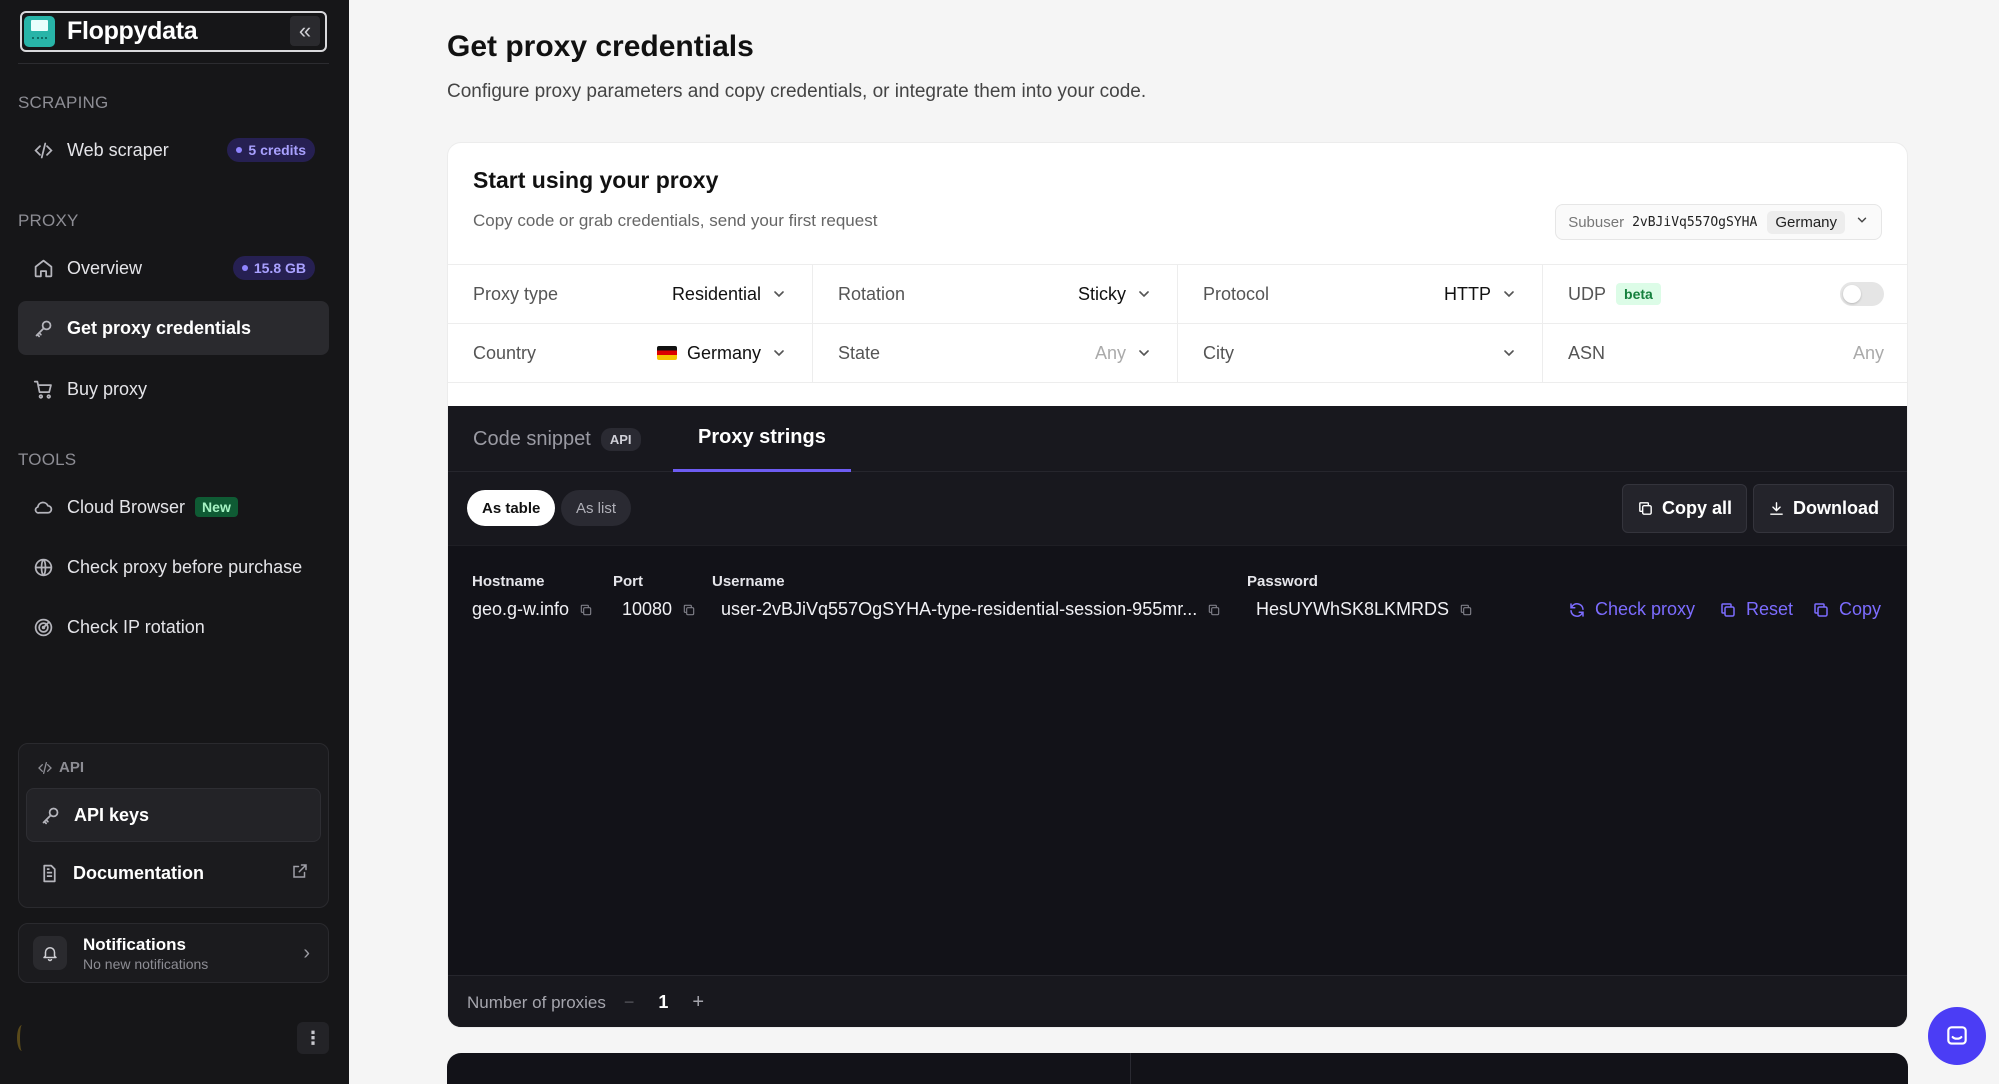  Describe the element at coordinates (630, 294) in the screenshot. I see `proxy-type-select: Proxy type Residential` at that location.